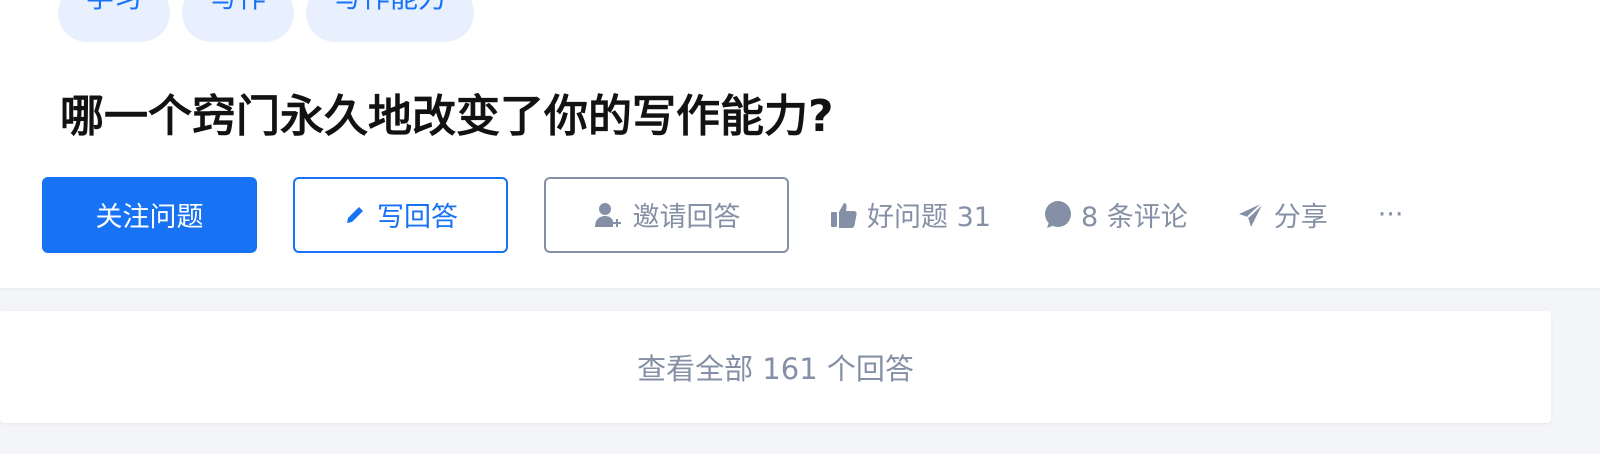 This screenshot has width=1600, height=454. What do you see at coordinates (149, 217) in the screenshot?
I see `follow-question-label: 关注问题` at bounding box center [149, 217].